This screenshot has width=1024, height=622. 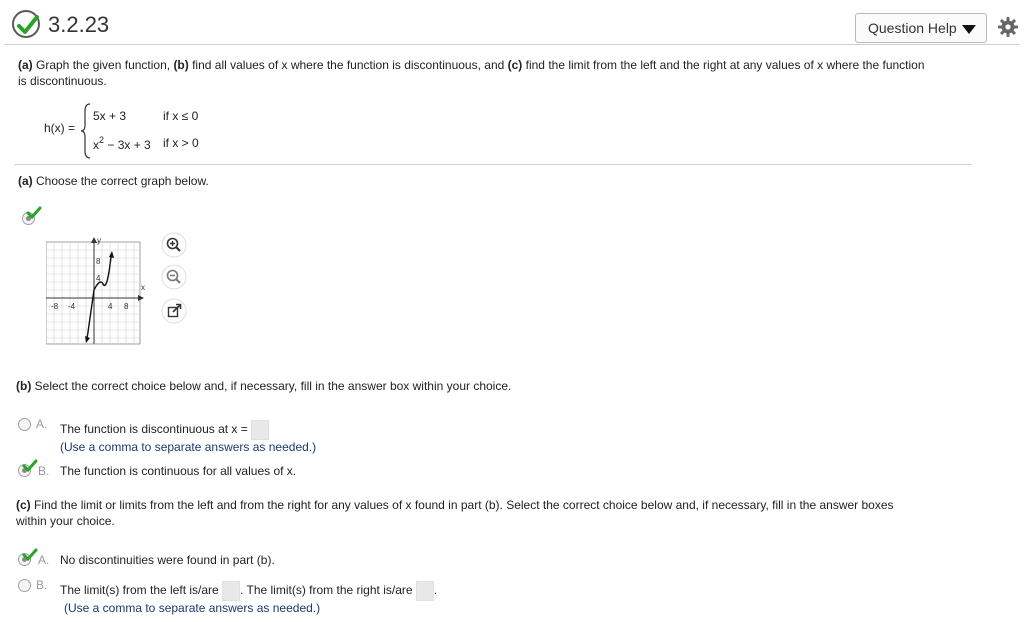 What do you see at coordinates (181, 143) in the screenshot?
I see `case2-condition: if x > 0` at bounding box center [181, 143].